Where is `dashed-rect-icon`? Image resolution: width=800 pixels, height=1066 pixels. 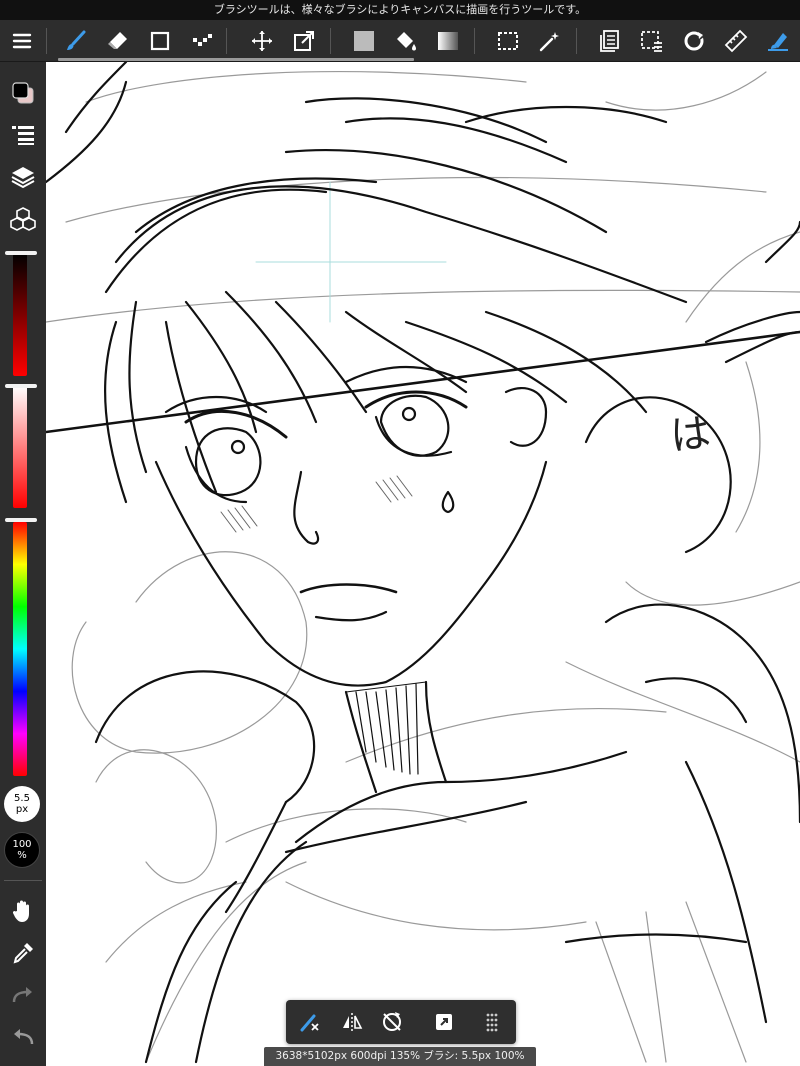 dashed-rect-icon is located at coordinates (508, 41).